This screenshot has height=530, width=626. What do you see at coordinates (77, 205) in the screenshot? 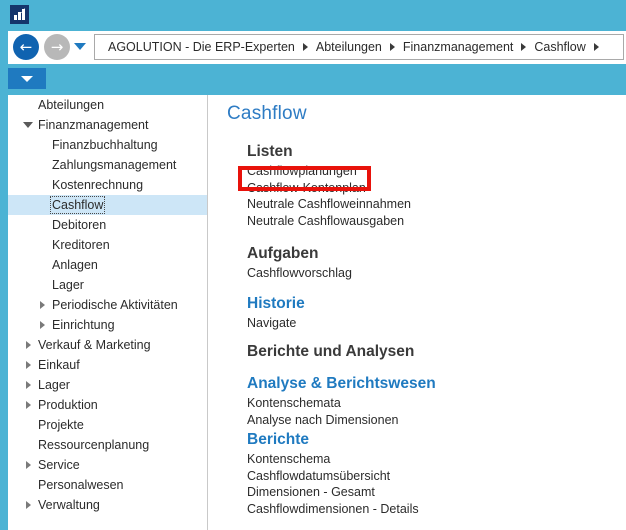
I see `sidebar-item-label: Cashflow` at bounding box center [77, 205].